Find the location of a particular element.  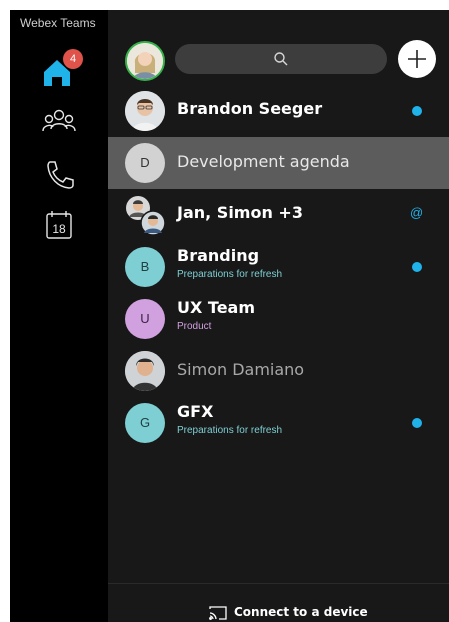

connect-label: Connect to a device is located at coordinates (301, 612).